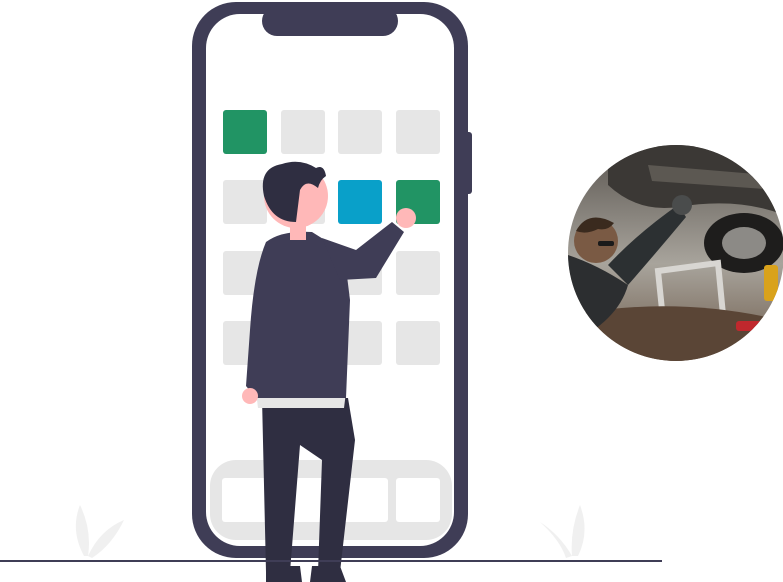 The image size is (783, 582). I want to click on person-shoe-left, so click(284, 574).